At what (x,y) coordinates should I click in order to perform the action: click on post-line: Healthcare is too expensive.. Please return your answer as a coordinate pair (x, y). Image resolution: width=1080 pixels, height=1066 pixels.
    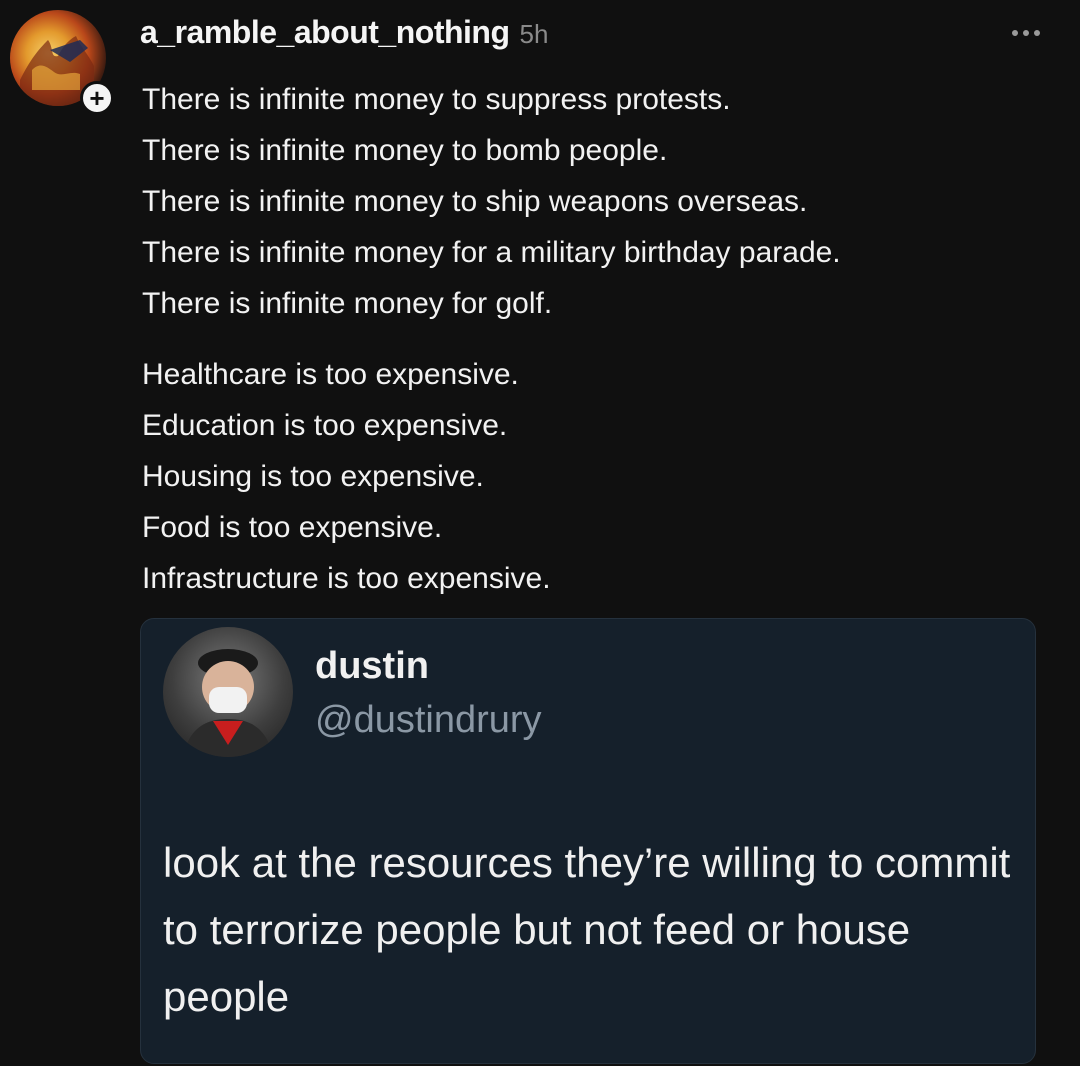
    Looking at the image, I should click on (330, 374).